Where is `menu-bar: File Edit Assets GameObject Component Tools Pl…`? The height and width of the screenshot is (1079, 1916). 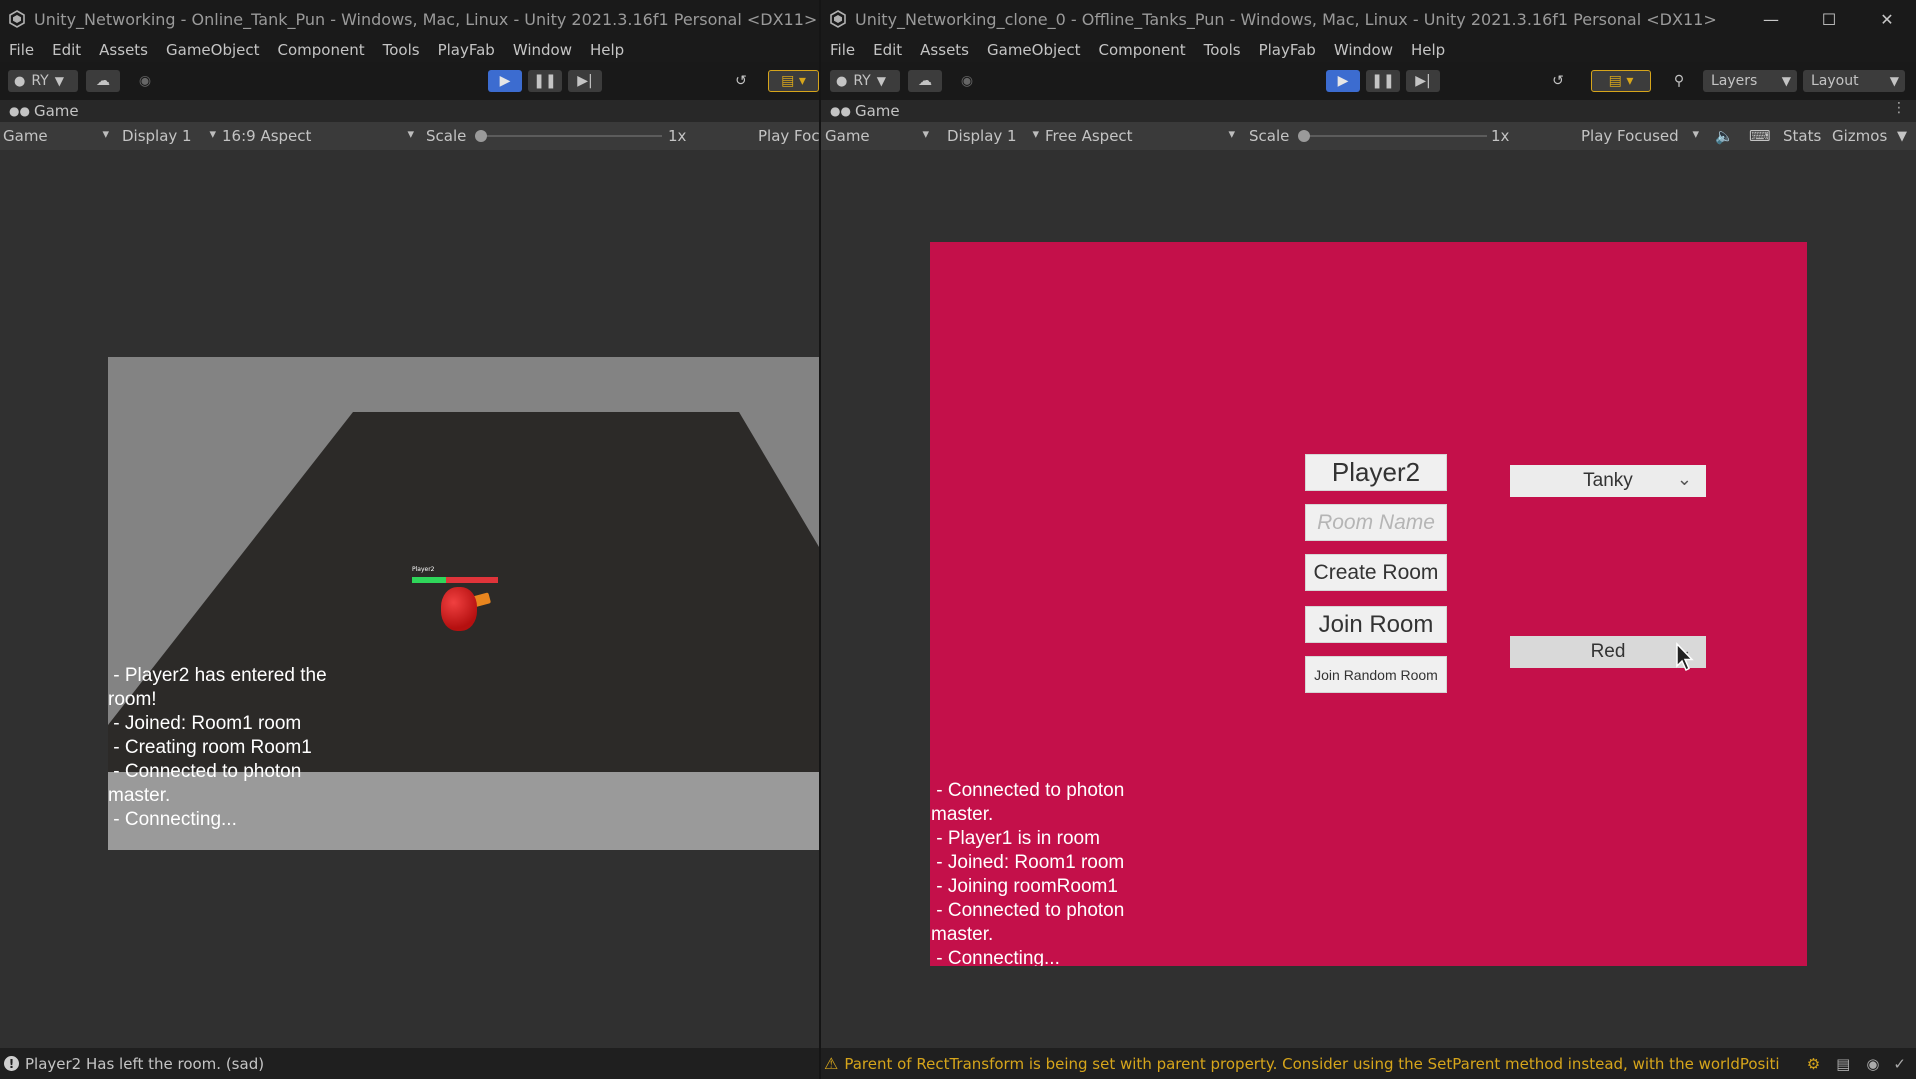 menu-bar: File Edit Assets GameObject Component Tools Pl… is located at coordinates (409, 50).